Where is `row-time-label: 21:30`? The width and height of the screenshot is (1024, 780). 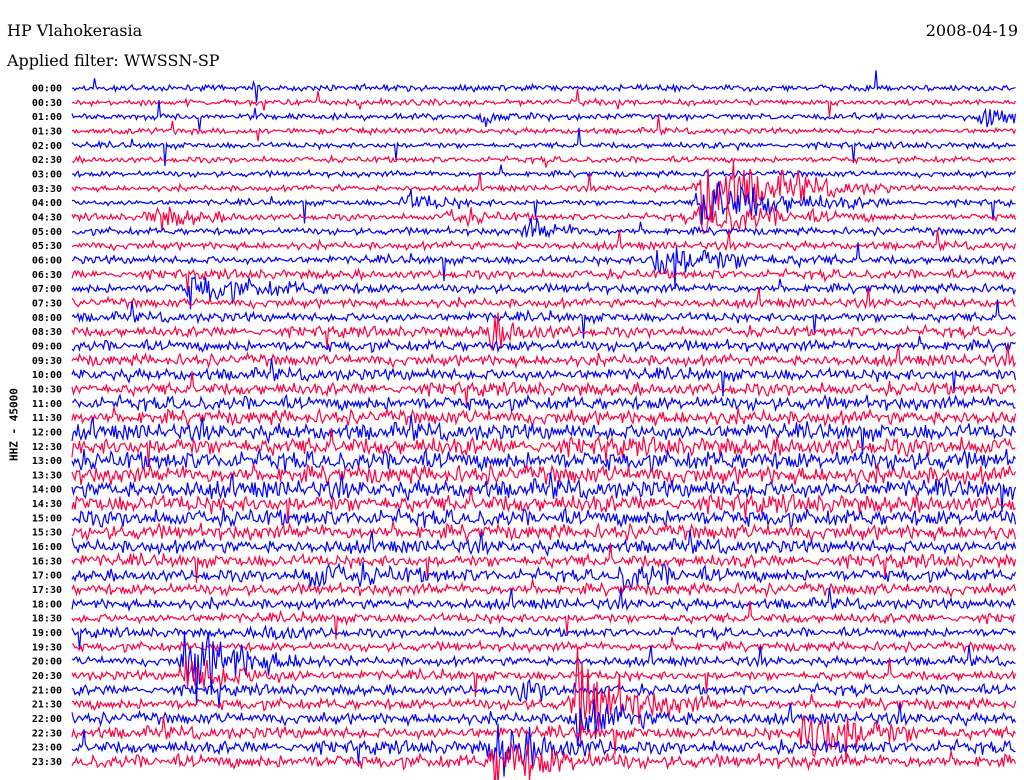 row-time-label: 21:30 is located at coordinates (47, 705).